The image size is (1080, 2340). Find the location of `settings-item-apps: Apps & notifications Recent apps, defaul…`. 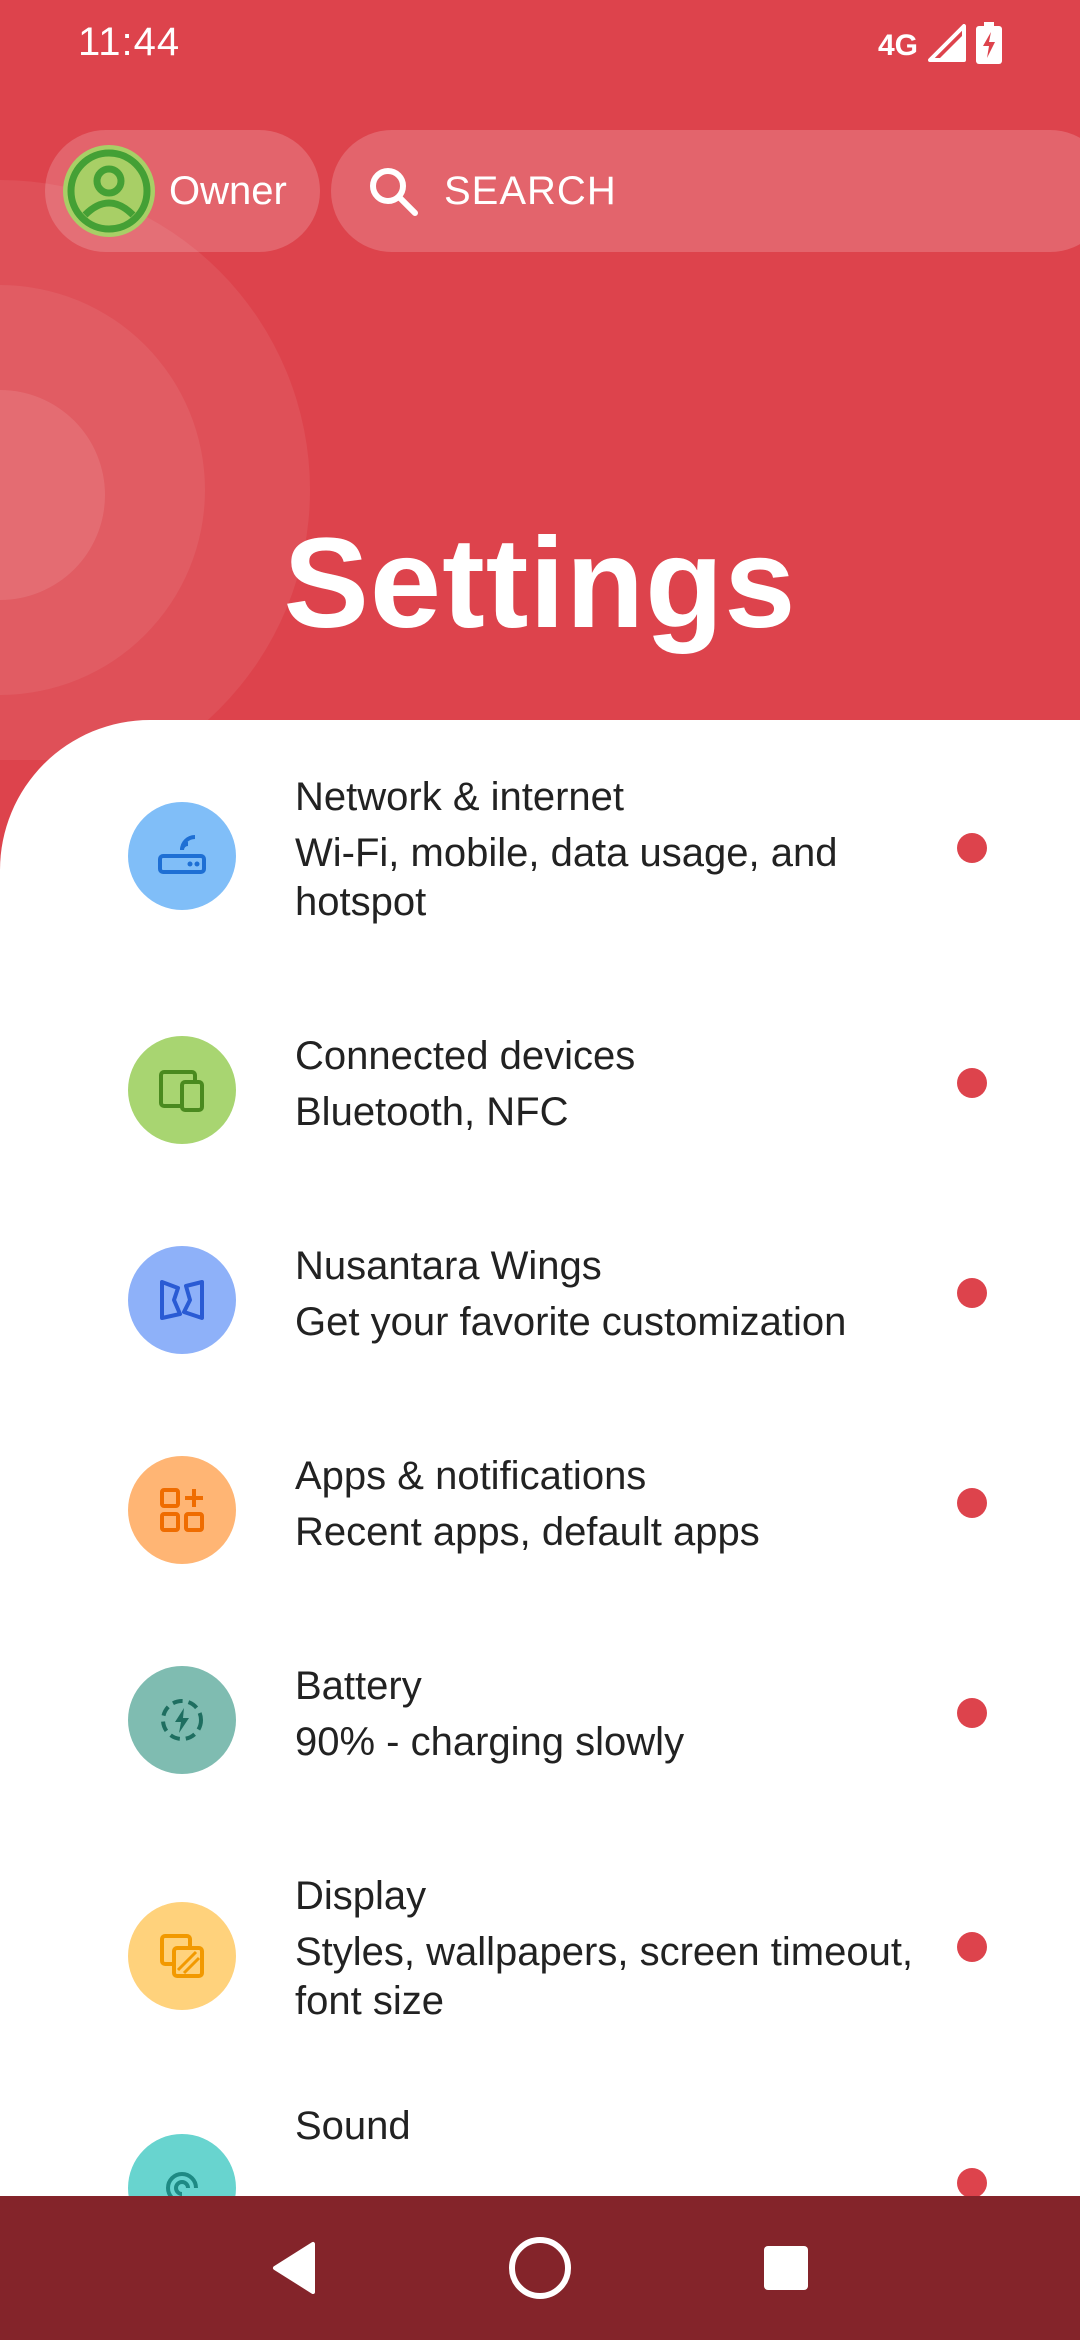

settings-item-apps: Apps & notifications Recent apps, defaul… is located at coordinates (540, 1477).